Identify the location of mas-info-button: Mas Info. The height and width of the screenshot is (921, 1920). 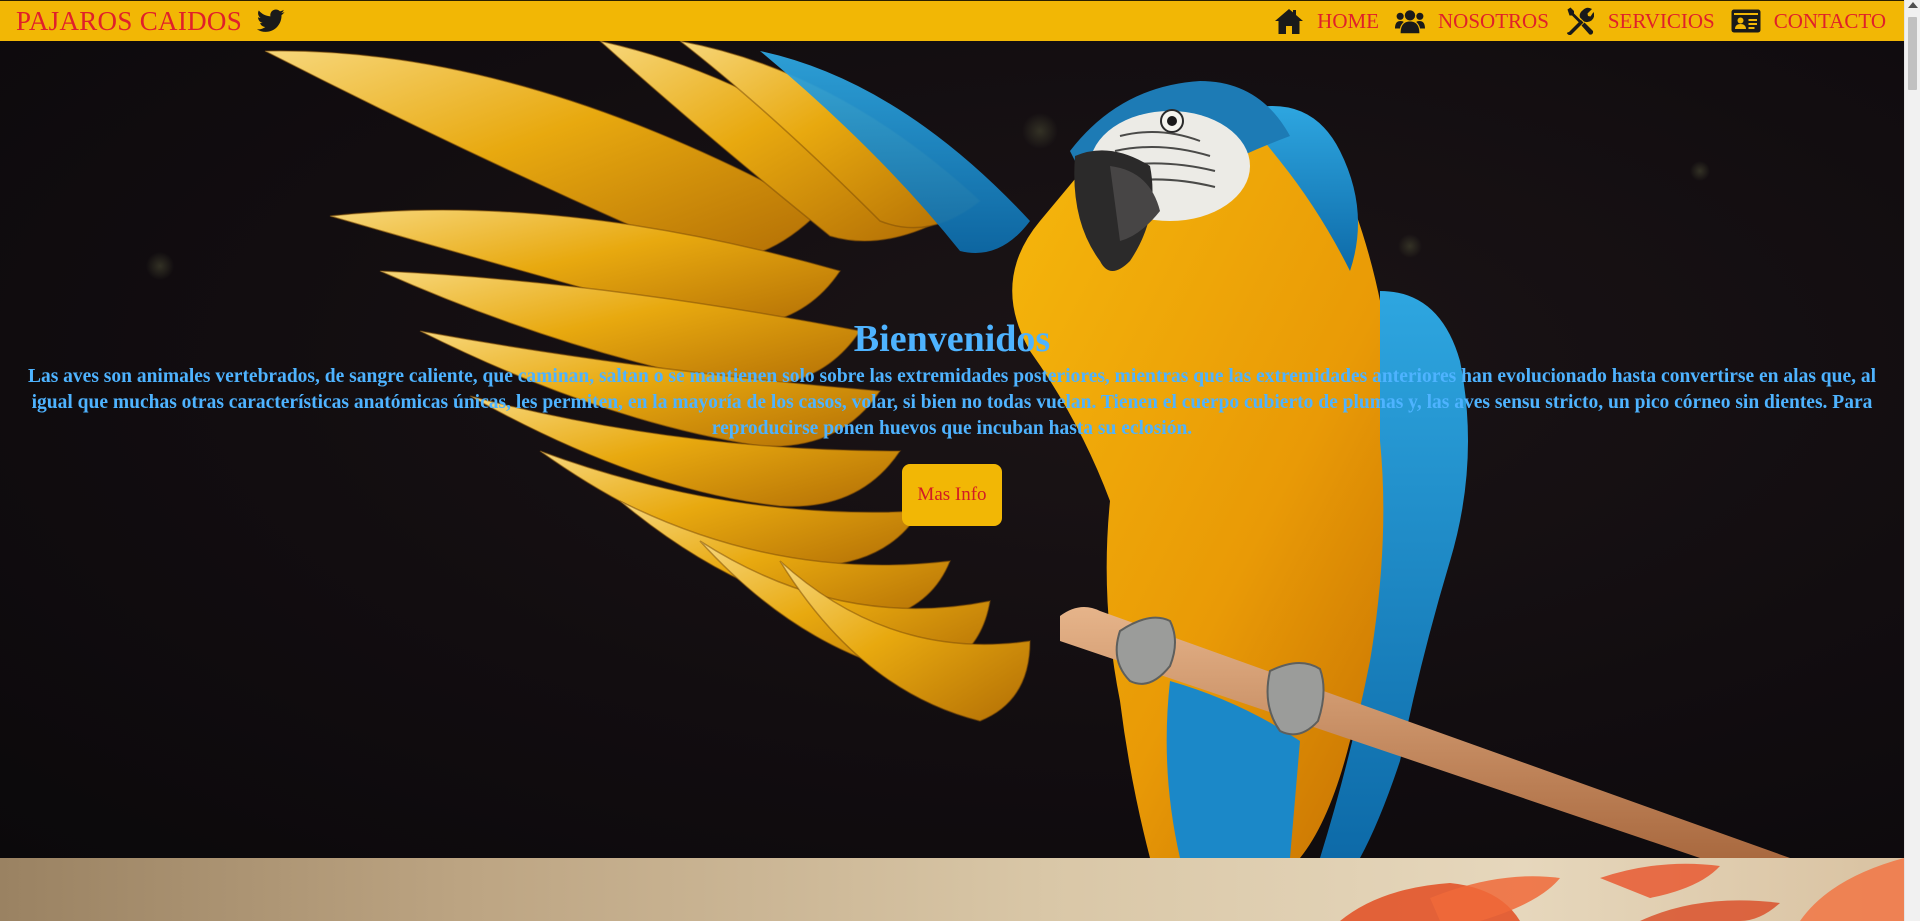
(952, 495).